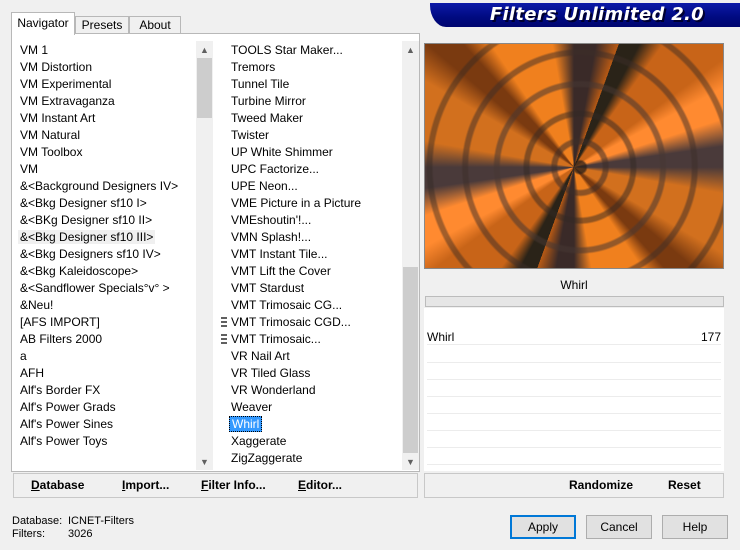  What do you see at coordinates (61, 339) in the screenshot?
I see `category-list-item-label: AB Filters 2000` at bounding box center [61, 339].